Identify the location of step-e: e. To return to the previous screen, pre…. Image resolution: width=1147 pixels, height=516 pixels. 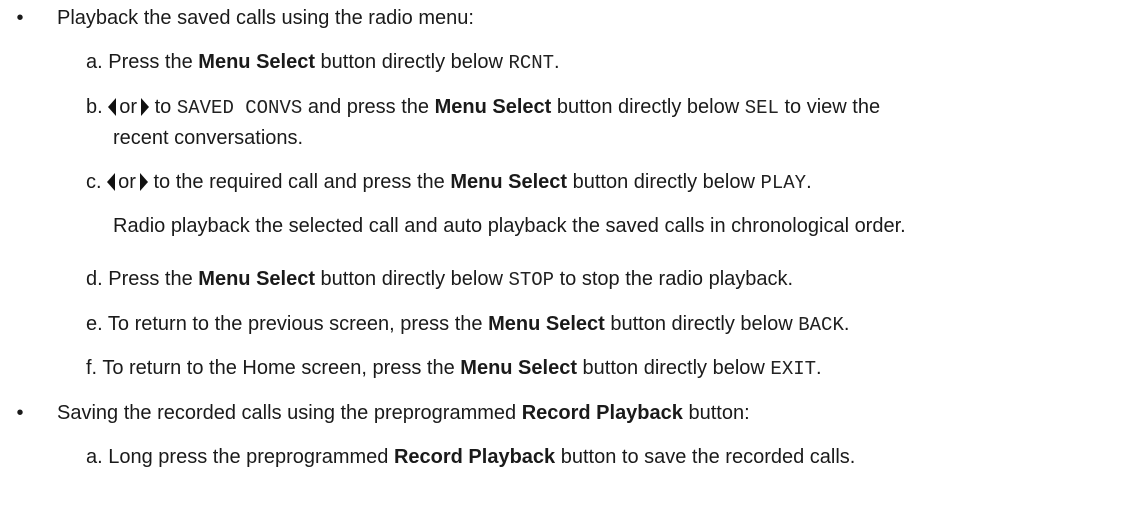
(468, 324).